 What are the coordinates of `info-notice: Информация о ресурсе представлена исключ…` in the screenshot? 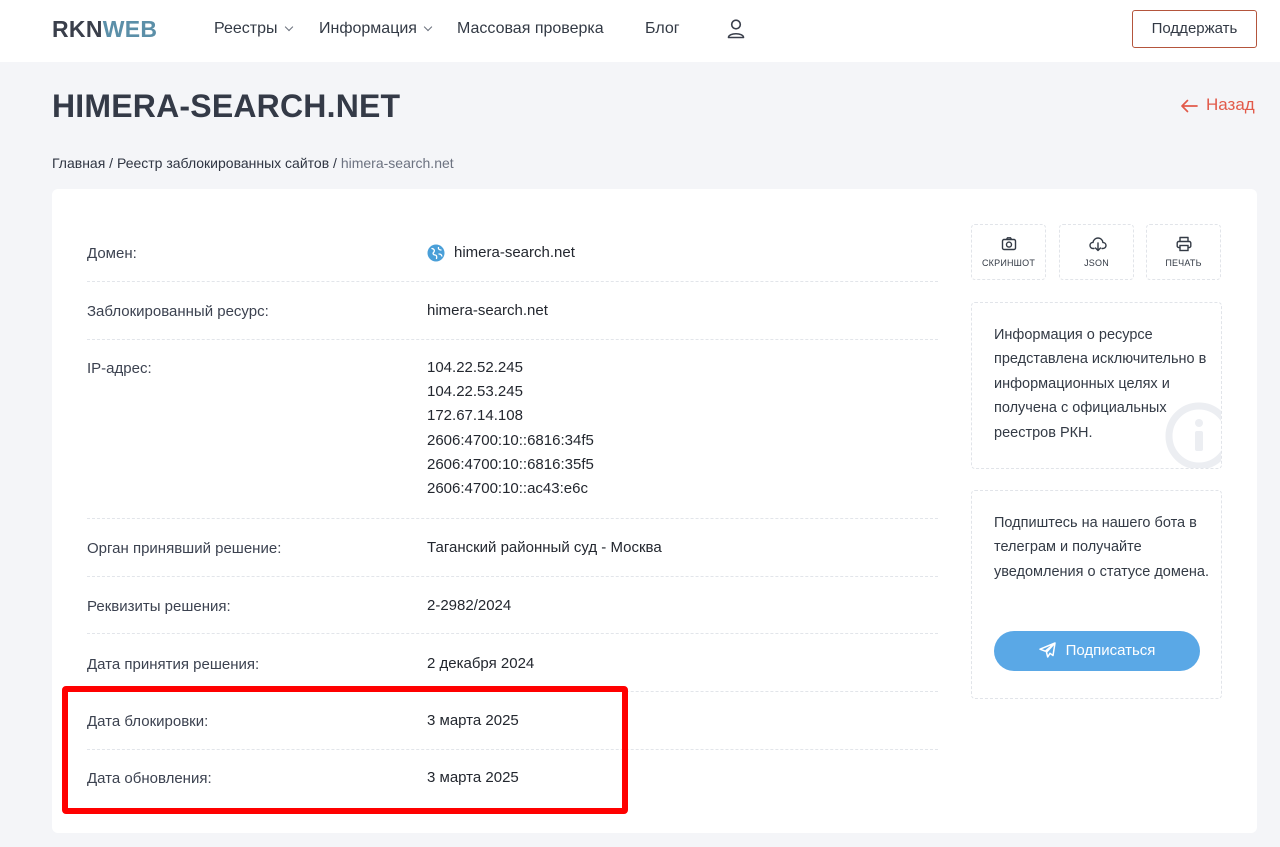 It's located at (1096, 385).